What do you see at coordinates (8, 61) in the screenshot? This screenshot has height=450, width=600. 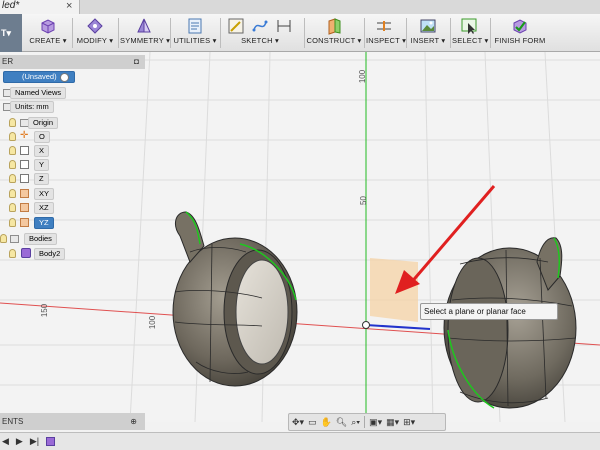 I see `browser-title: ER` at bounding box center [8, 61].